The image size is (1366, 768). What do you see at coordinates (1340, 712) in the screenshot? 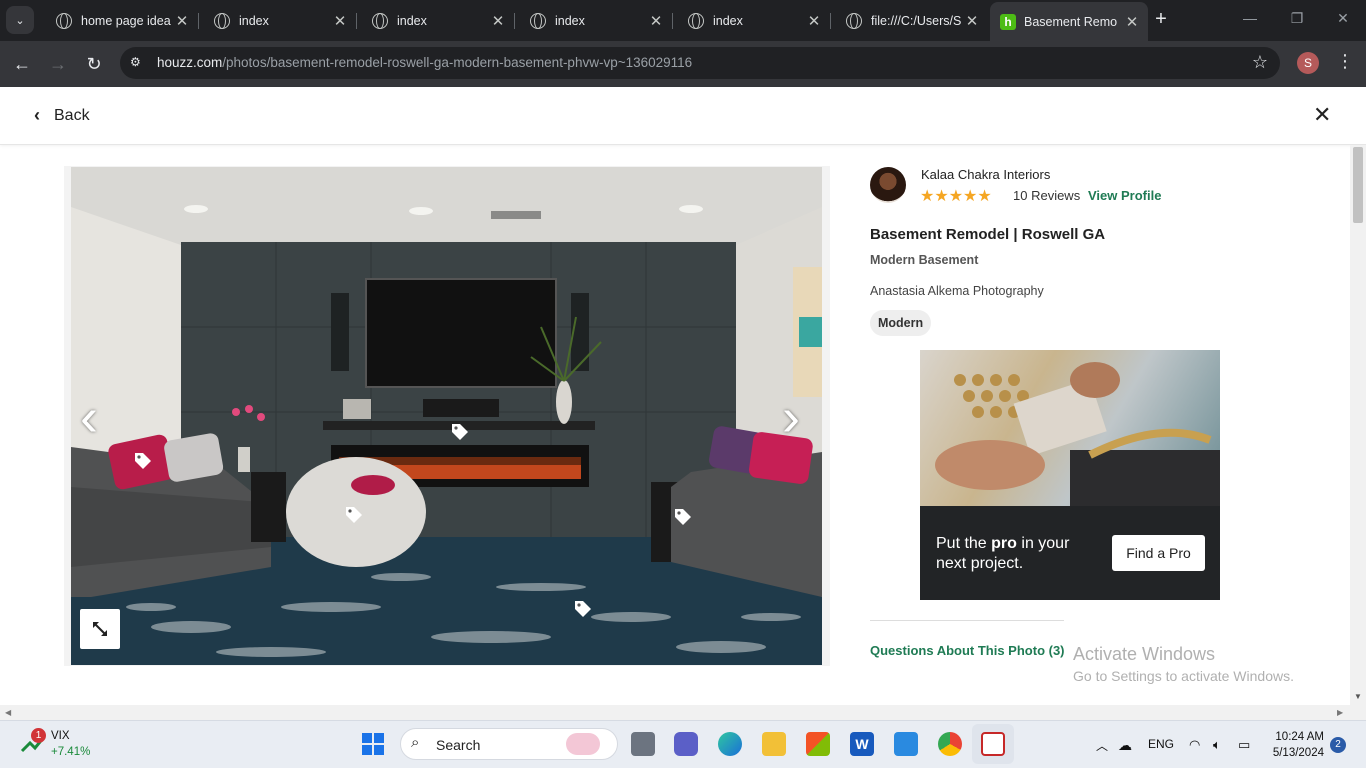
I see `scroll-right-arrow-icon: ▶` at bounding box center [1340, 712].